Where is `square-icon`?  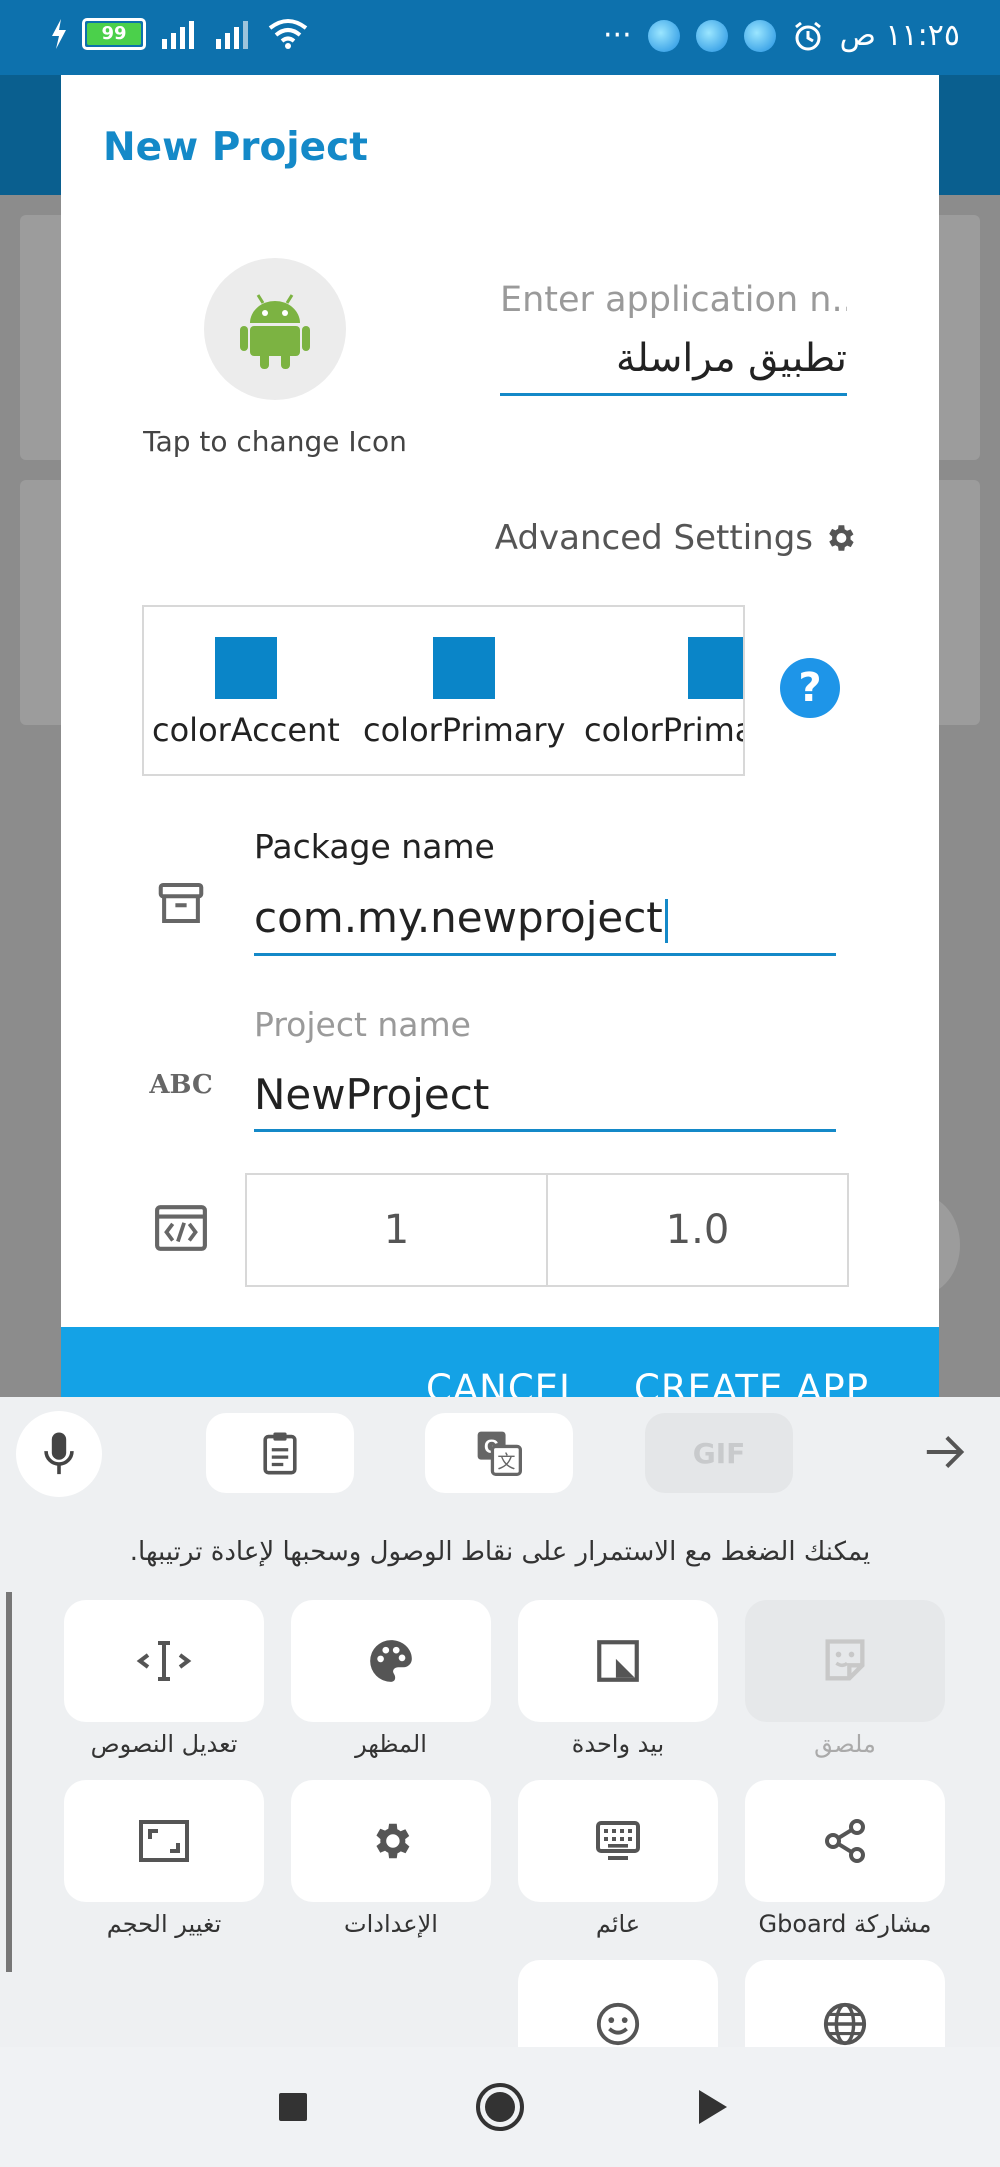
square-icon is located at coordinates (293, 2107).